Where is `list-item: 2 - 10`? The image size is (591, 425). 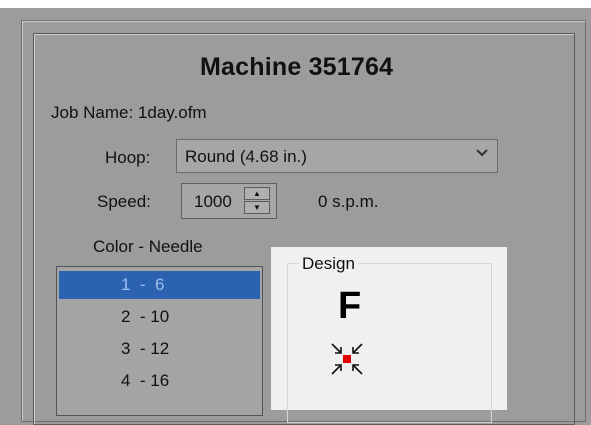
list-item: 2 - 10 is located at coordinates (159, 317).